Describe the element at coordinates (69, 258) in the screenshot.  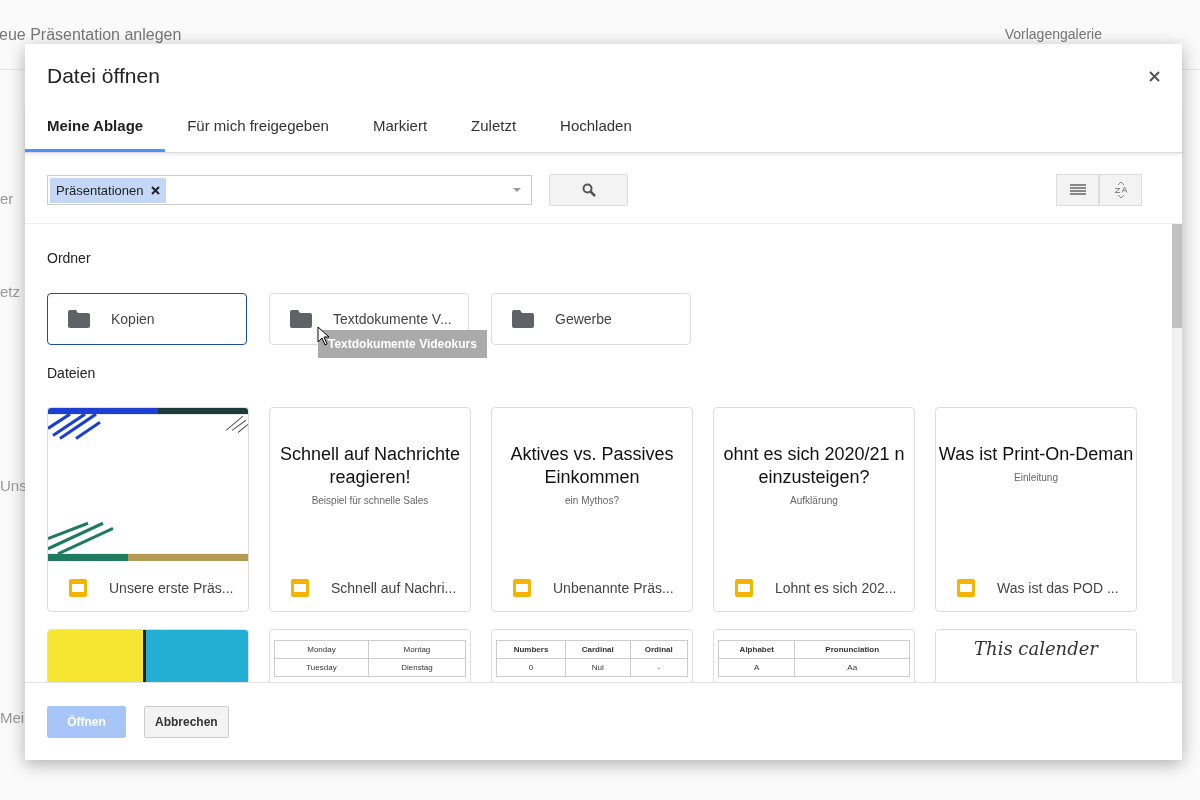
I see `section-heading: Ordner` at that location.